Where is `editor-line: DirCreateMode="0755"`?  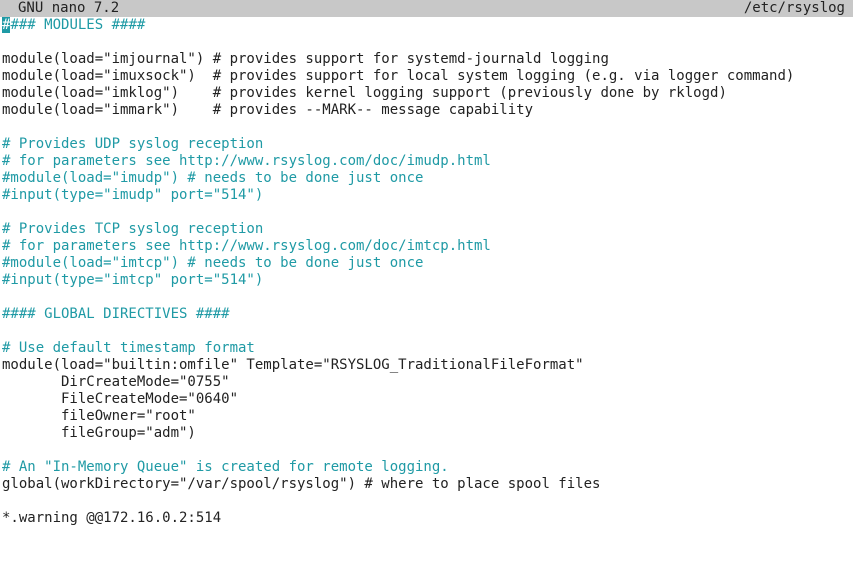 editor-line: DirCreateMode="0755" is located at coordinates (426, 382).